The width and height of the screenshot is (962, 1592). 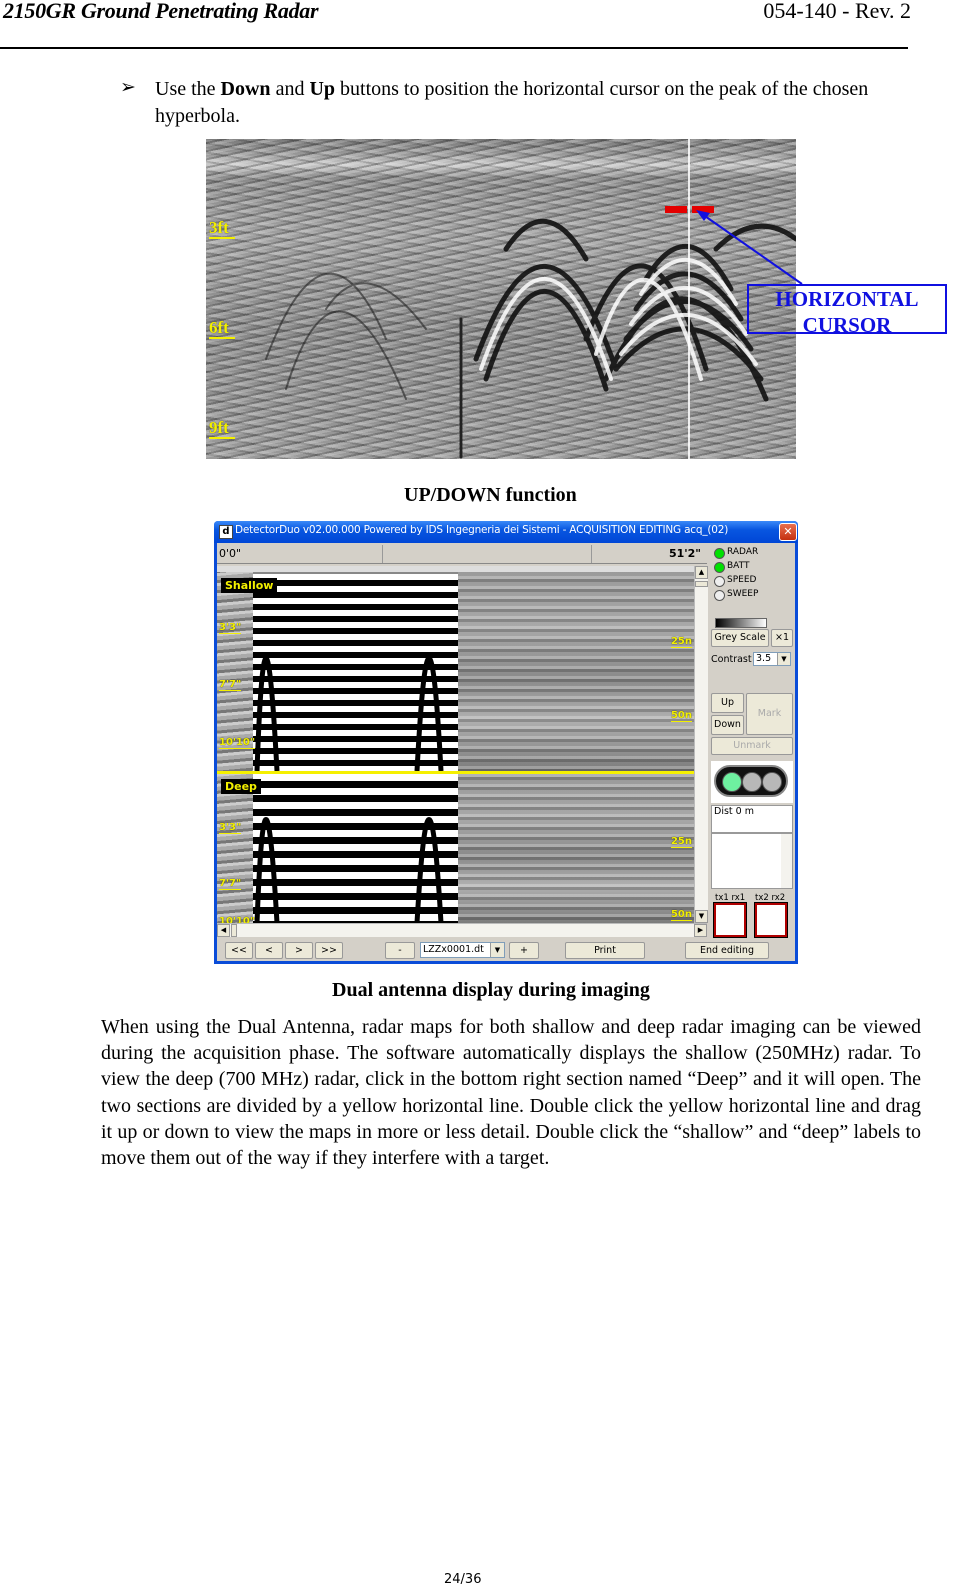 What do you see at coordinates (188, 89) in the screenshot?
I see `instruction-part: Use the` at bounding box center [188, 89].